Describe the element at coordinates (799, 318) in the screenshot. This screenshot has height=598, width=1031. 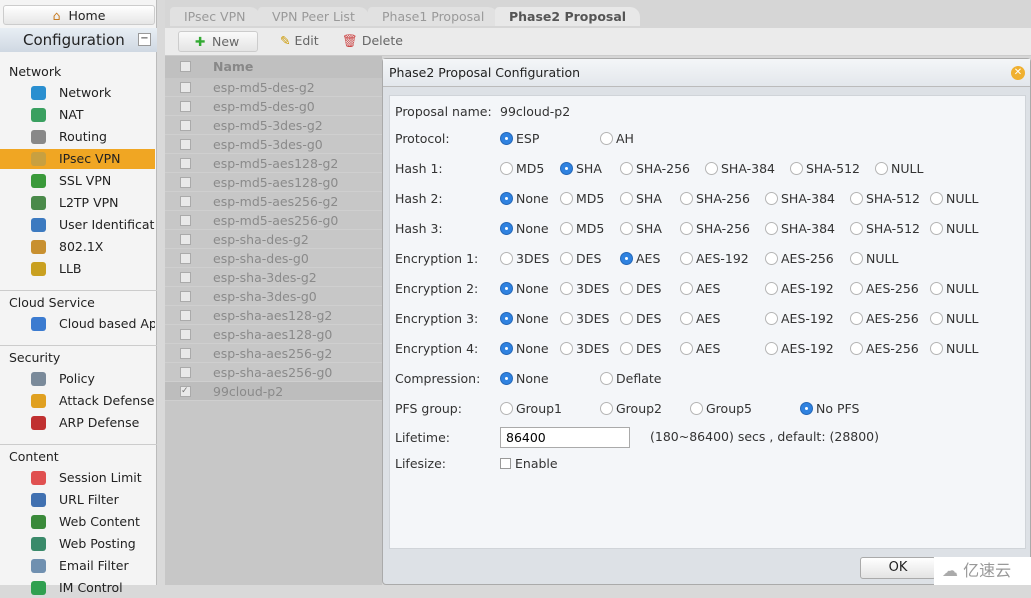
I see `encryption-3-radio-aes-192: AES-192` at that location.